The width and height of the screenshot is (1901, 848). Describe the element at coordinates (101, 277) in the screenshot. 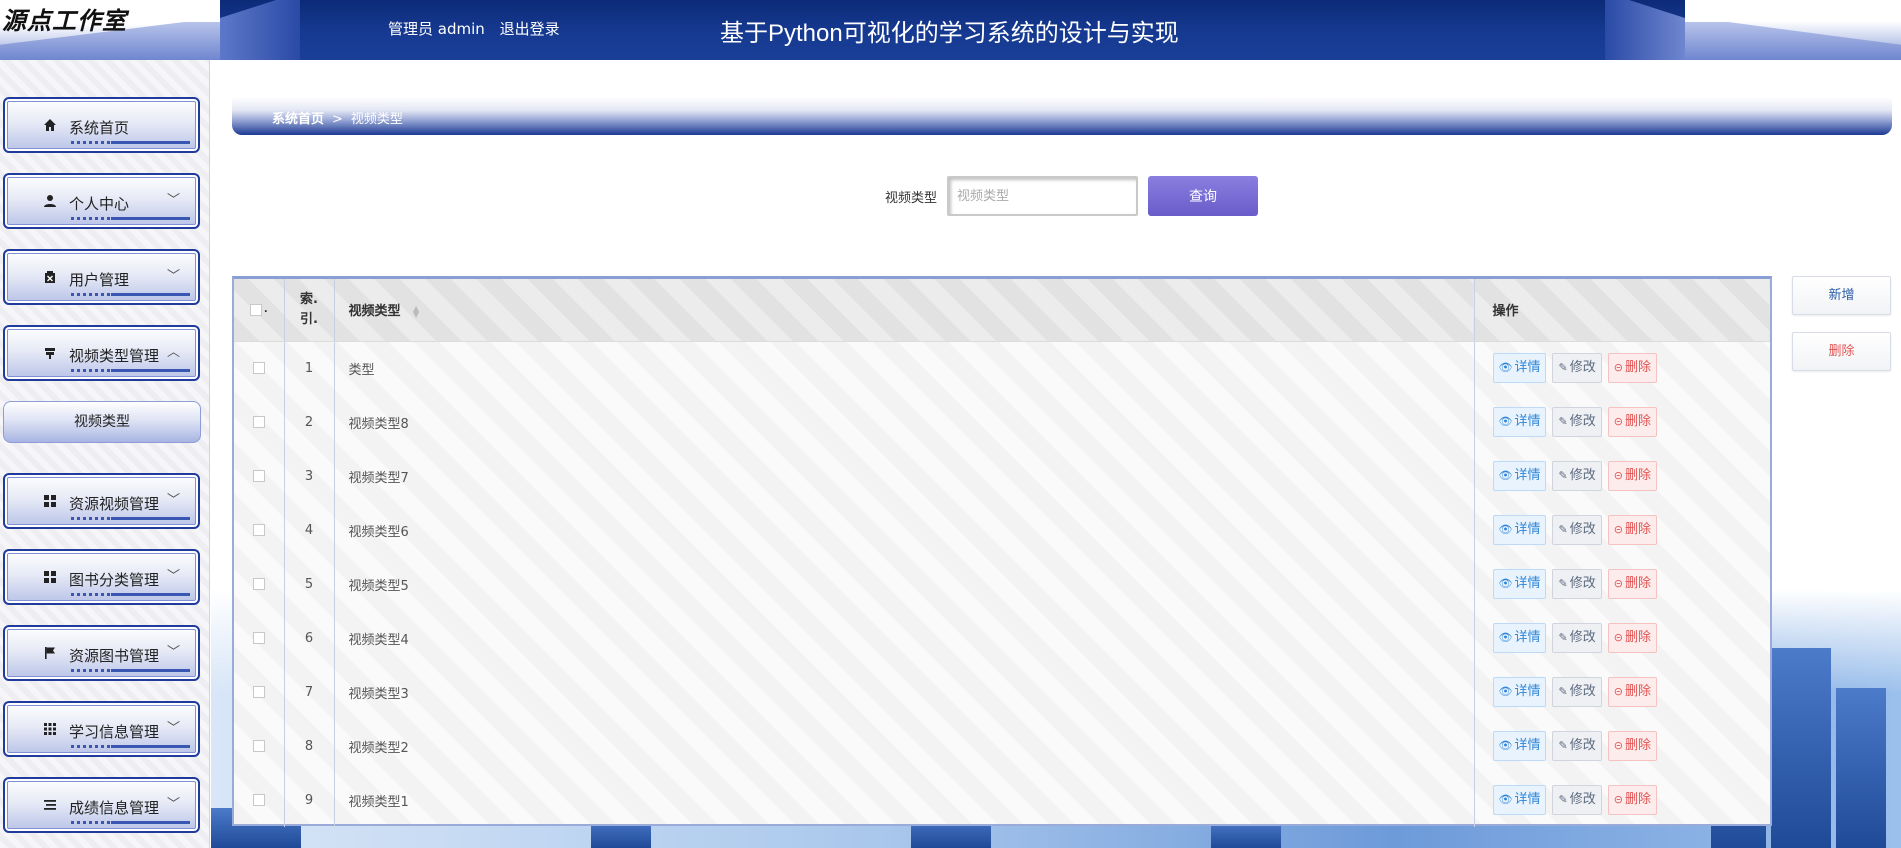

I see `sidebar-item-user-management: 用户管理 ﹀` at that location.